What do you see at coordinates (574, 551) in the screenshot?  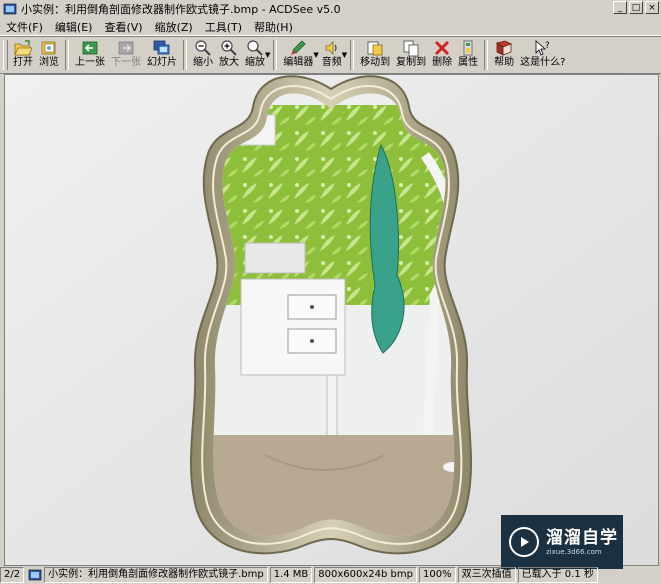 I see `watermark-url: zixue.3d66.com` at bounding box center [574, 551].